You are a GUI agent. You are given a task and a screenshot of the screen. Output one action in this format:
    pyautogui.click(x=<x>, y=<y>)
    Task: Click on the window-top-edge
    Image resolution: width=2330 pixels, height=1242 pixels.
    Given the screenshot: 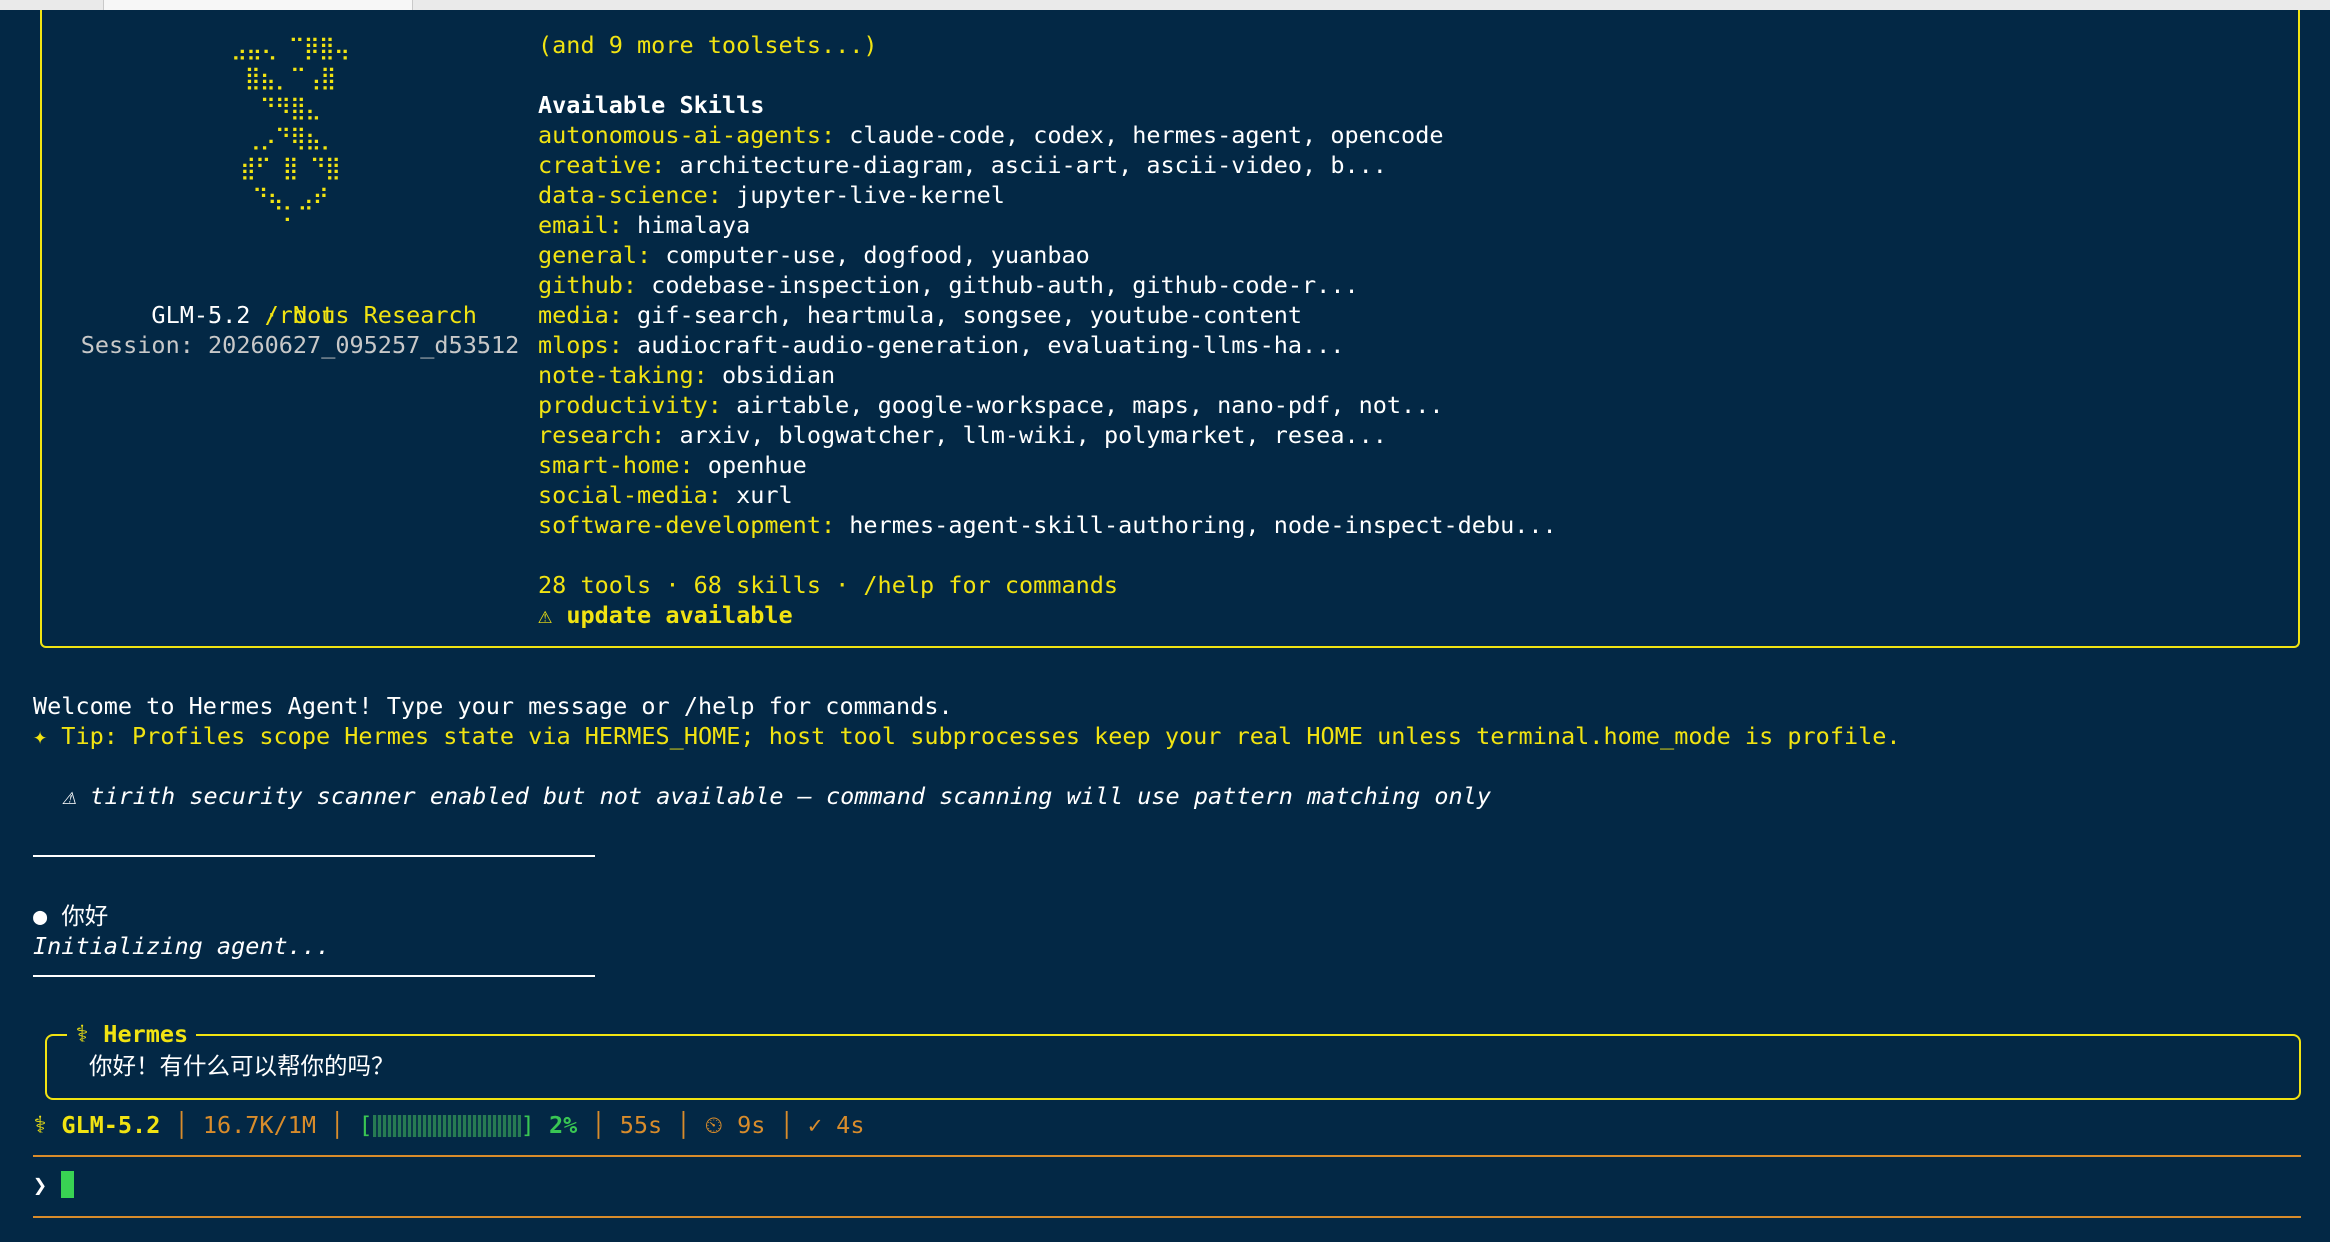 What is the action you would take?
    pyautogui.click(x=1165, y=5)
    